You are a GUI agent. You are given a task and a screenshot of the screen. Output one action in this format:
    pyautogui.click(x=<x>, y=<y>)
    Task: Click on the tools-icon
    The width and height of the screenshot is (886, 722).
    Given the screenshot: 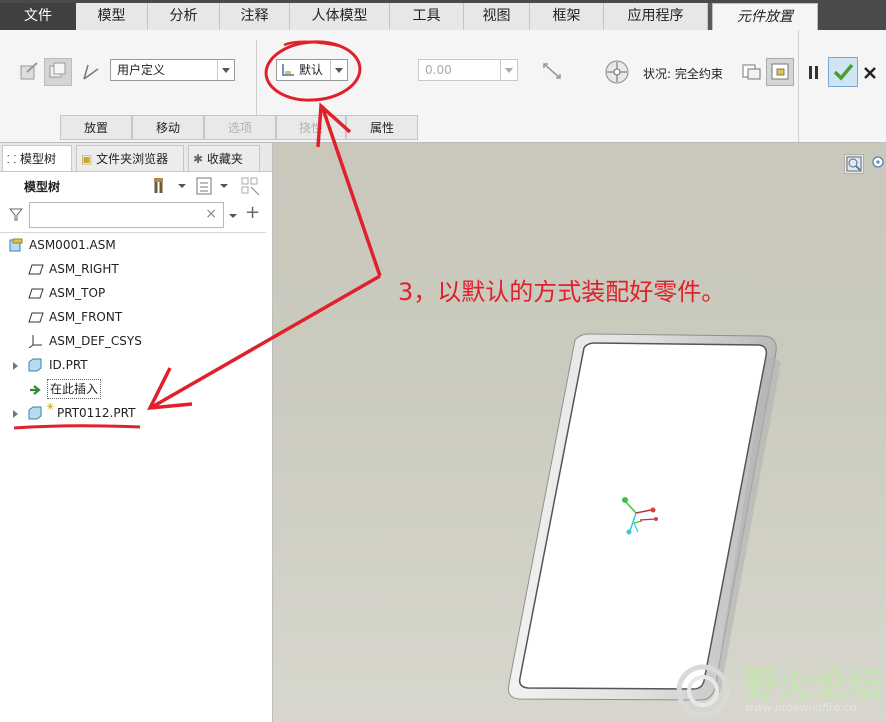 What is the action you would take?
    pyautogui.click(x=163, y=186)
    